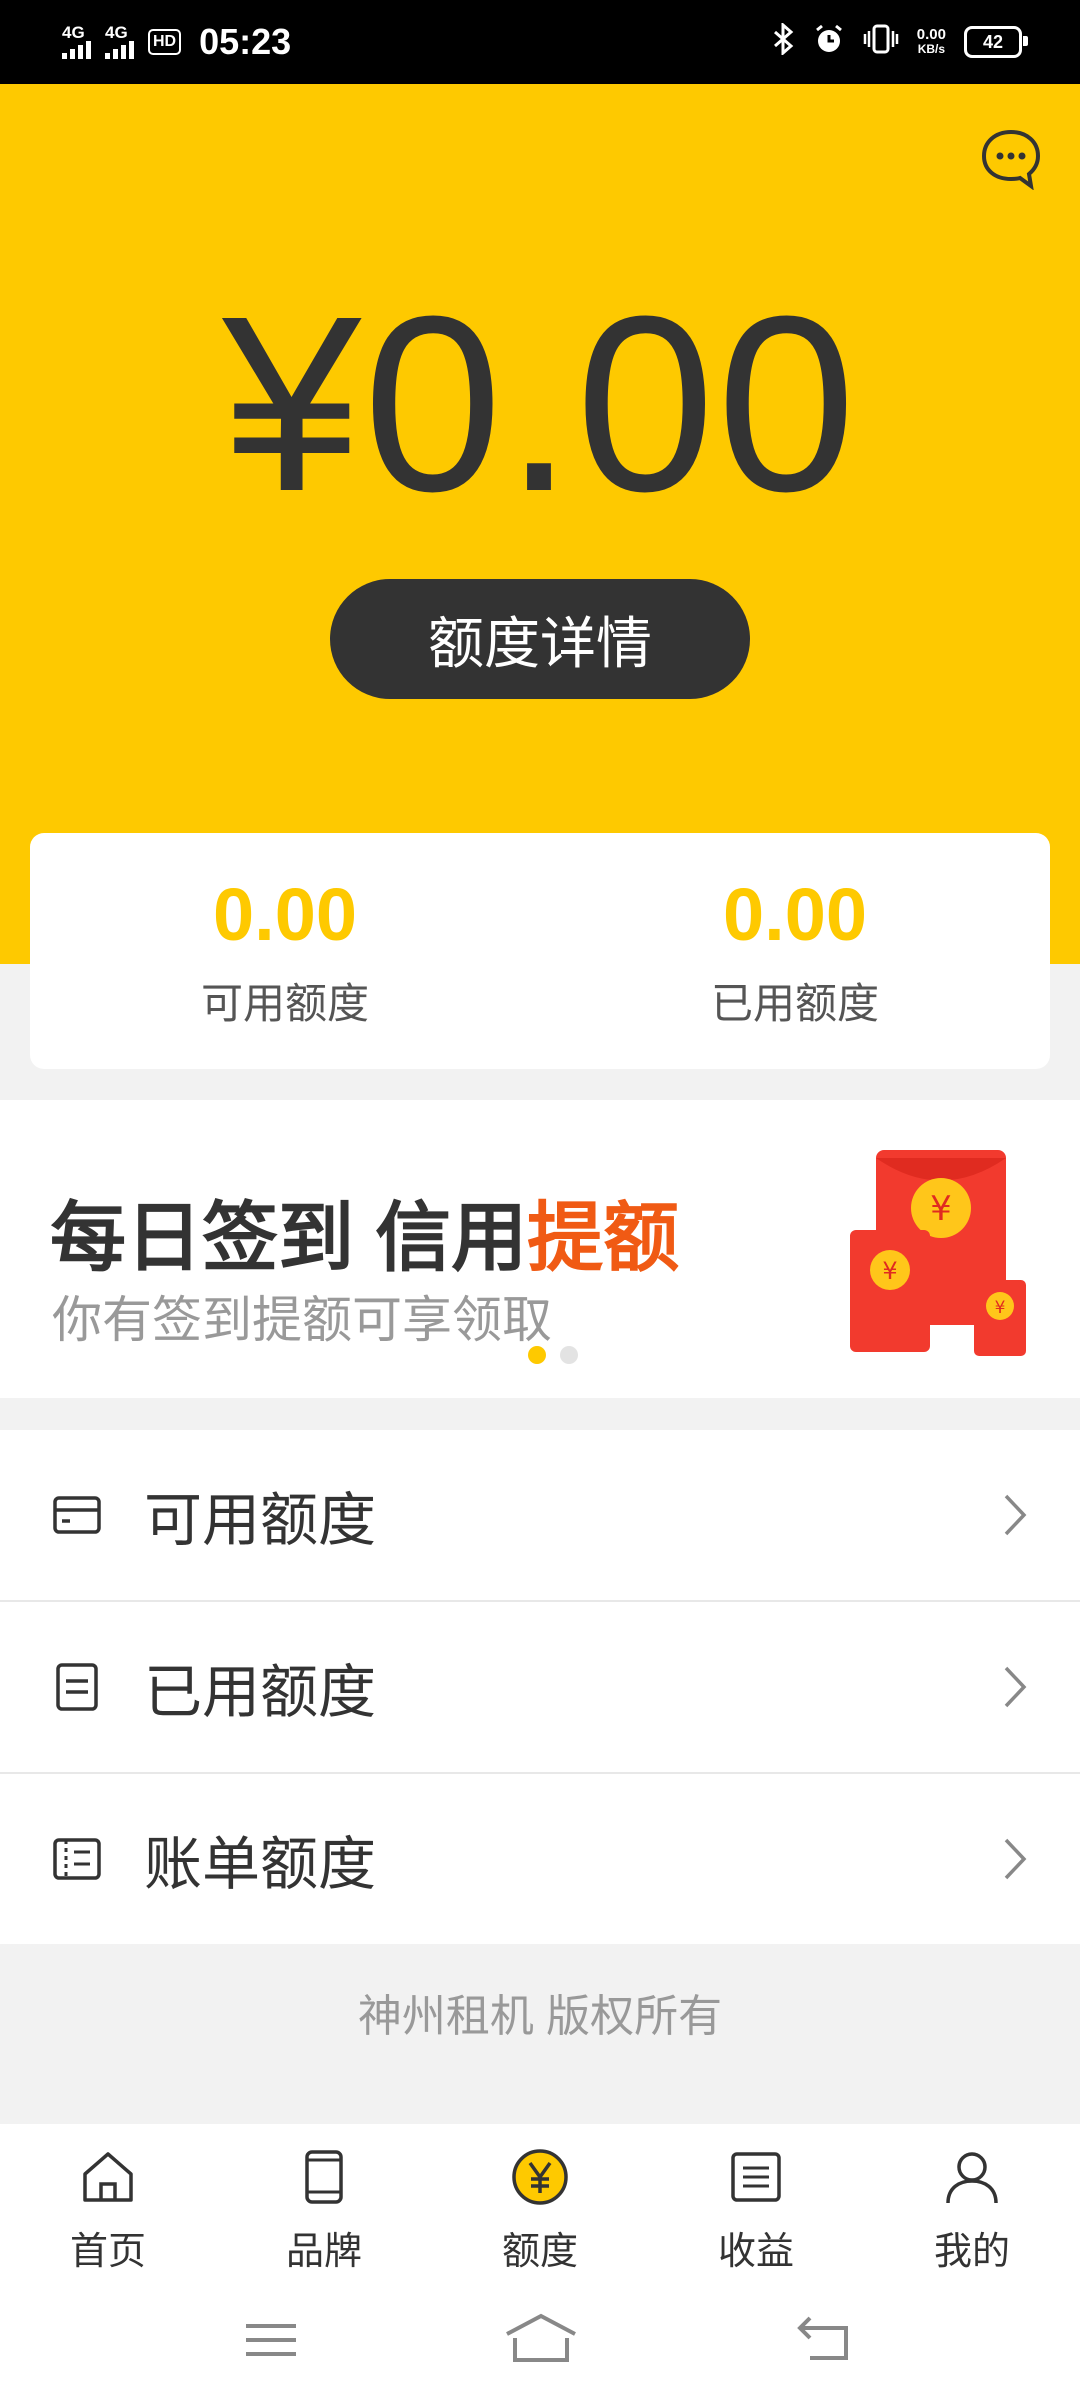  I want to click on alarm-icon, so click(829, 42).